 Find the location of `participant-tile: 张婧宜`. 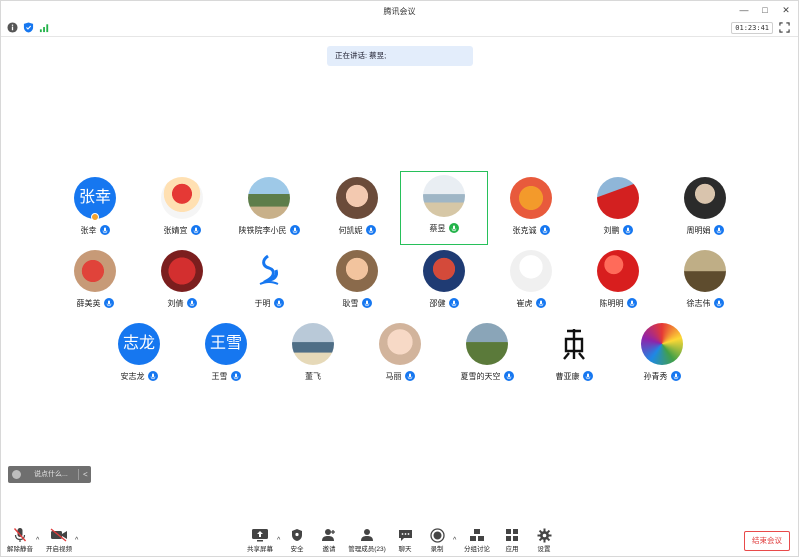

participant-tile: 张婧宜 is located at coordinates (182, 209).